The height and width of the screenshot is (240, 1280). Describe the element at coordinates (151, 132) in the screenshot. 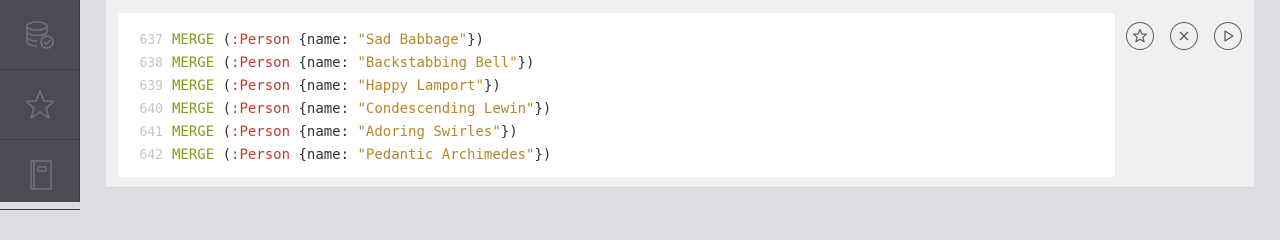

I see `line-number: 641` at that location.